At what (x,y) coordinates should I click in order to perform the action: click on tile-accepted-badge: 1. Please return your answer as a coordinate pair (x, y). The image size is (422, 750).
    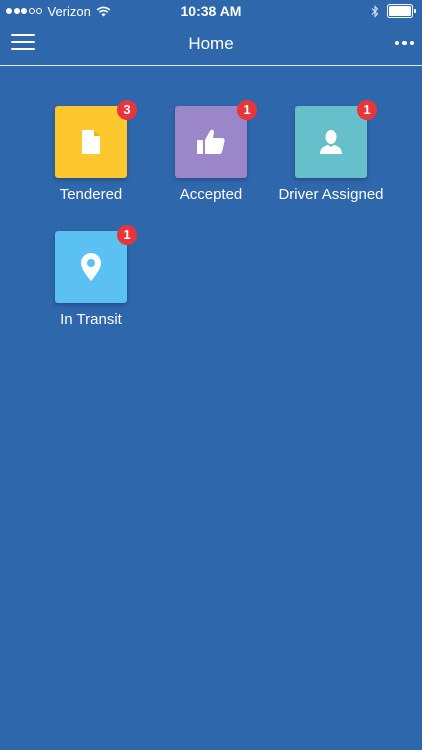
    Looking at the image, I should click on (247, 110).